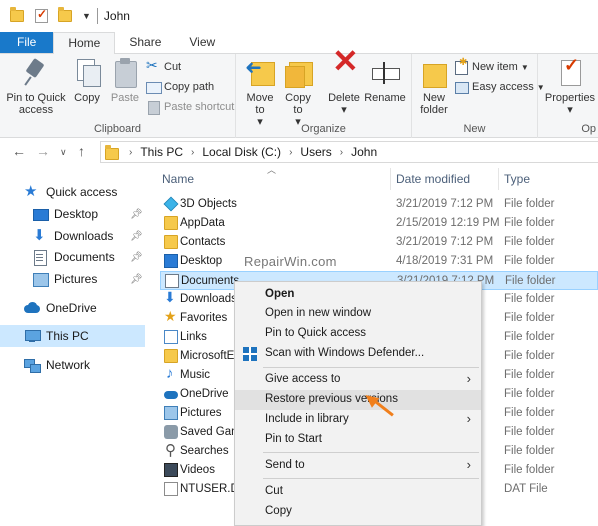 This screenshot has height=526, width=598. What do you see at coordinates (84, 43) in the screenshot?
I see `tab-home: Home` at bounding box center [84, 43].